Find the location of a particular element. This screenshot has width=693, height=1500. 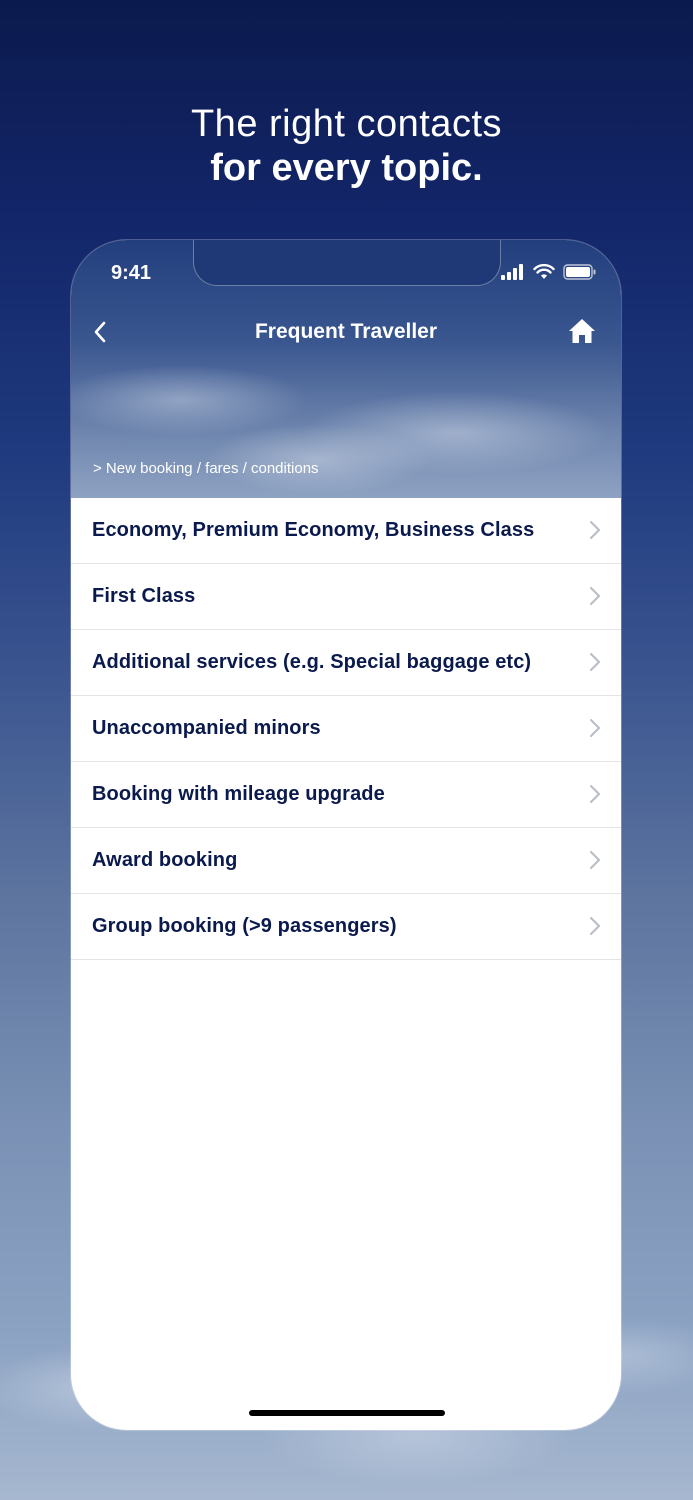

list-item-first-class: First Class is located at coordinates (346, 597).